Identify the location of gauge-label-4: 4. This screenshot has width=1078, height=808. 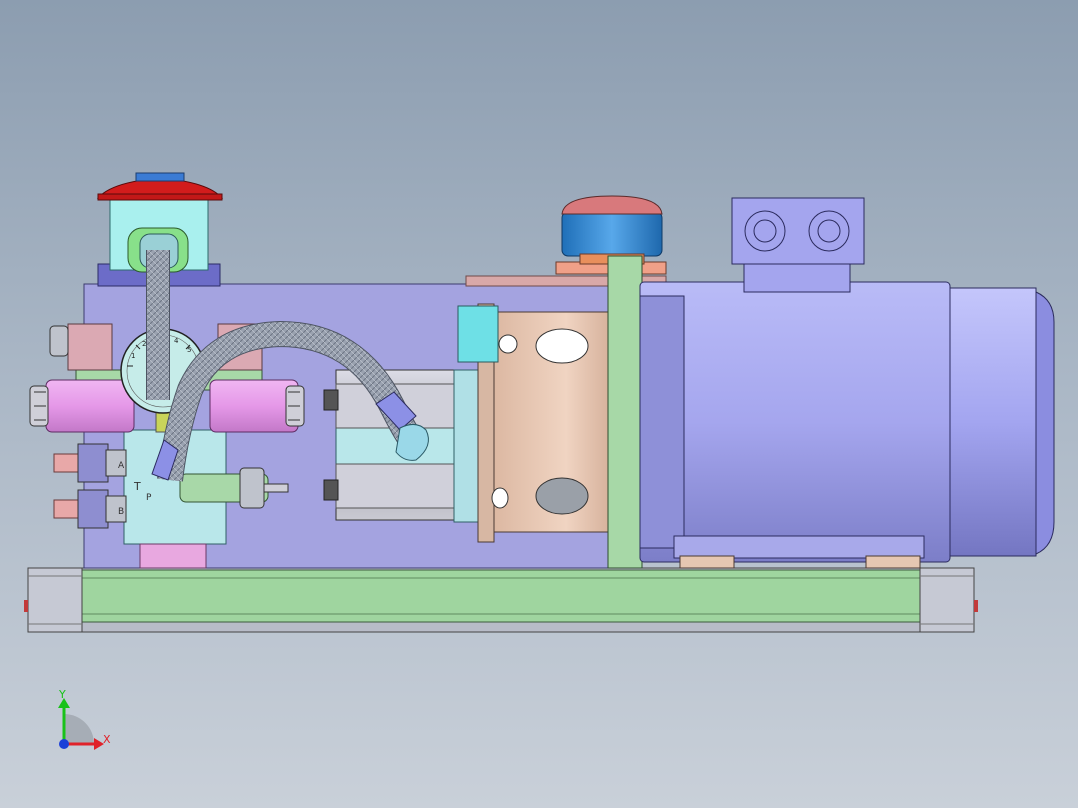
(176, 341).